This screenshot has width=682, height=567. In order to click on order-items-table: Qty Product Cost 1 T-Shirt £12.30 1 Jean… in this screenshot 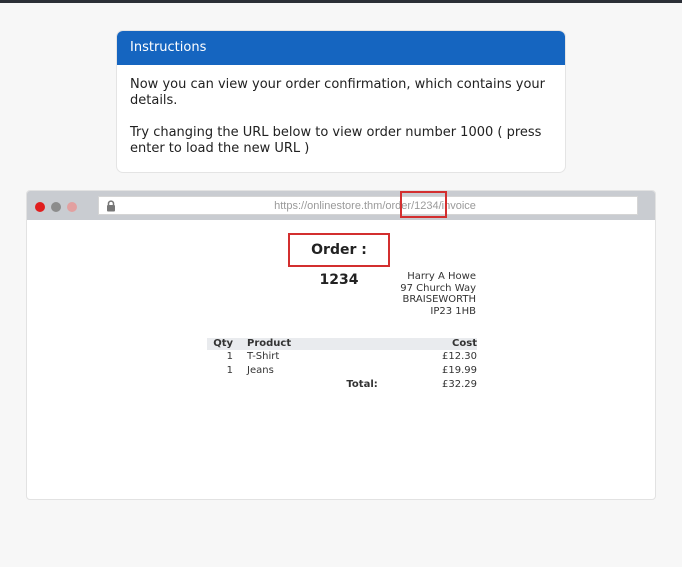, I will do `click(342, 365)`.